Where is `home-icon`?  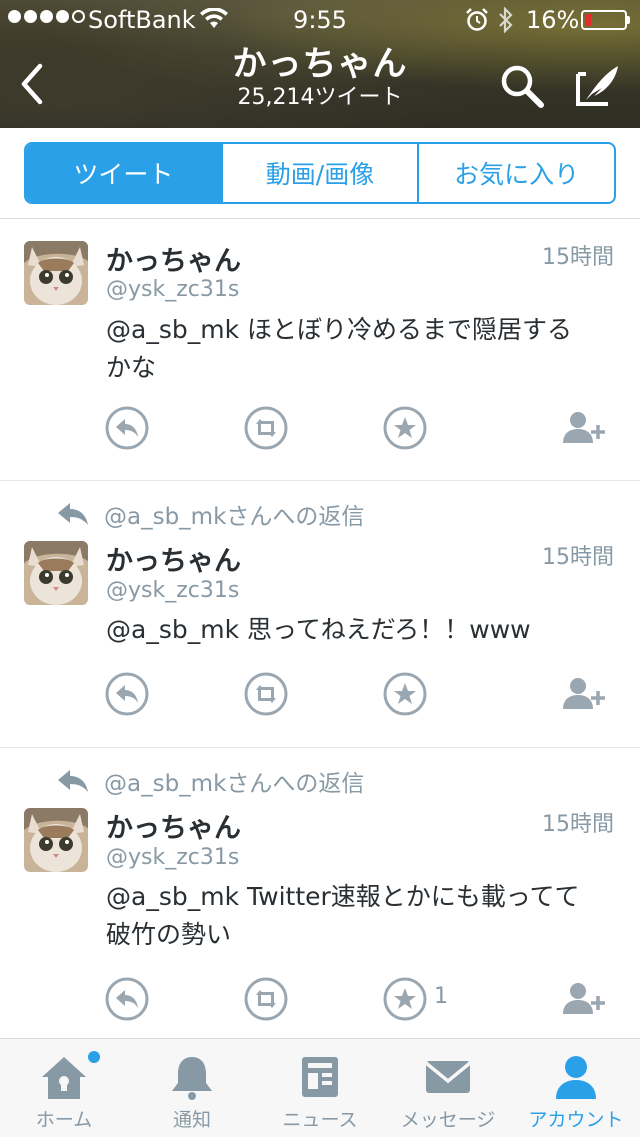 home-icon is located at coordinates (64, 1078).